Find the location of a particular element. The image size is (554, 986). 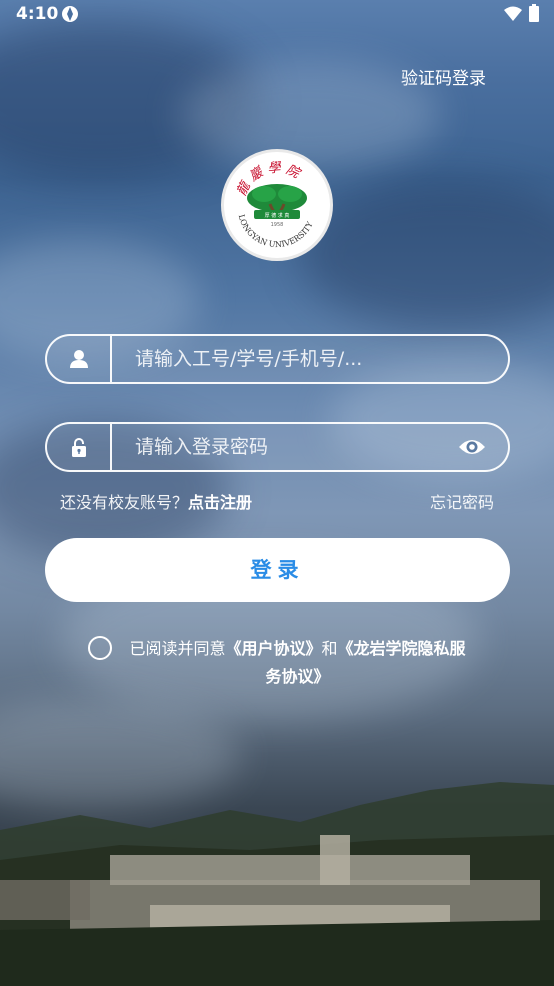

password-field is located at coordinates (277, 447).